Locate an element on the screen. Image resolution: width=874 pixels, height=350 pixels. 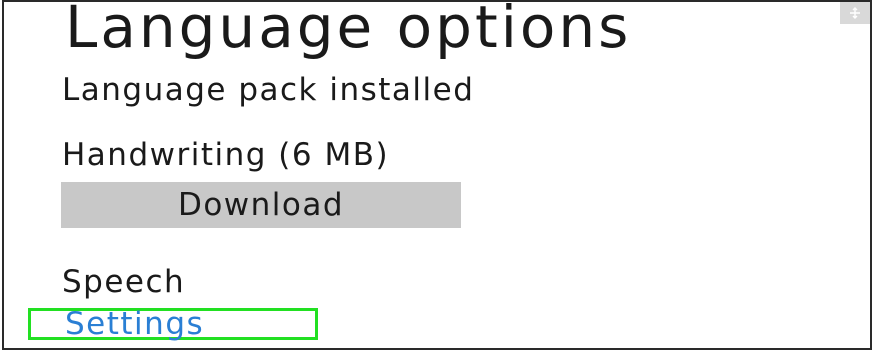
language-pack-status: Language pack installed is located at coordinates (268, 90).